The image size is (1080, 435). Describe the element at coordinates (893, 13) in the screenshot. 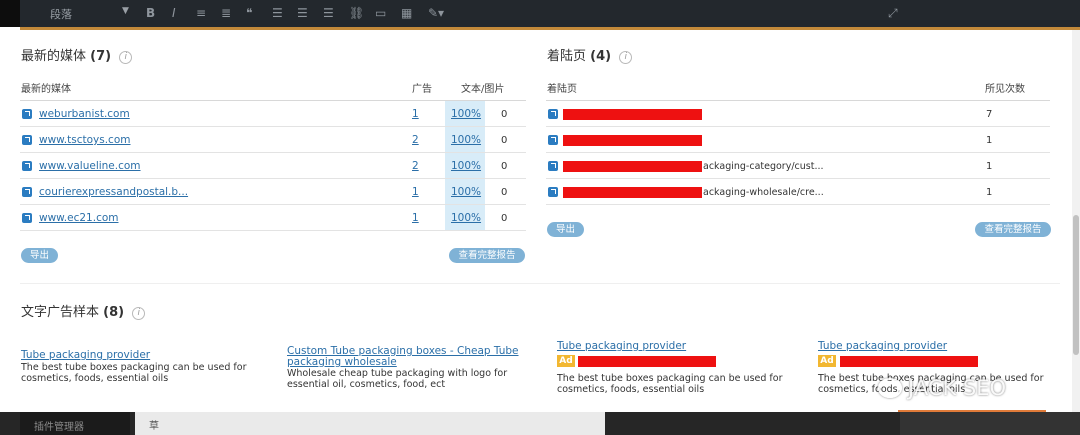

I see `expand-icon: ⤢` at that location.